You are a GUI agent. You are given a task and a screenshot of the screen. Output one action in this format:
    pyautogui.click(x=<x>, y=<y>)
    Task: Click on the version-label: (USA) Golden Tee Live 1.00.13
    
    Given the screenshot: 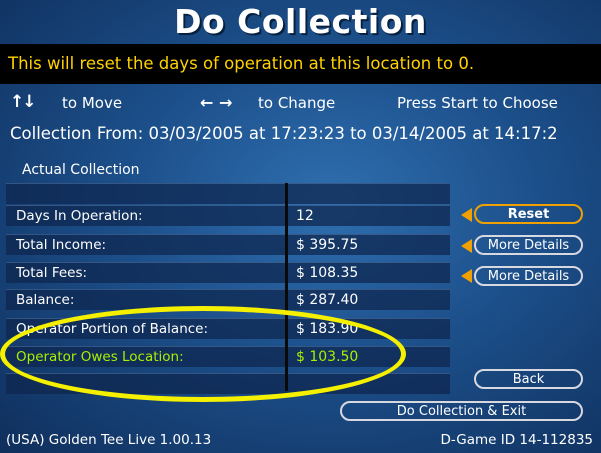 What is the action you would take?
    pyautogui.click(x=109, y=440)
    